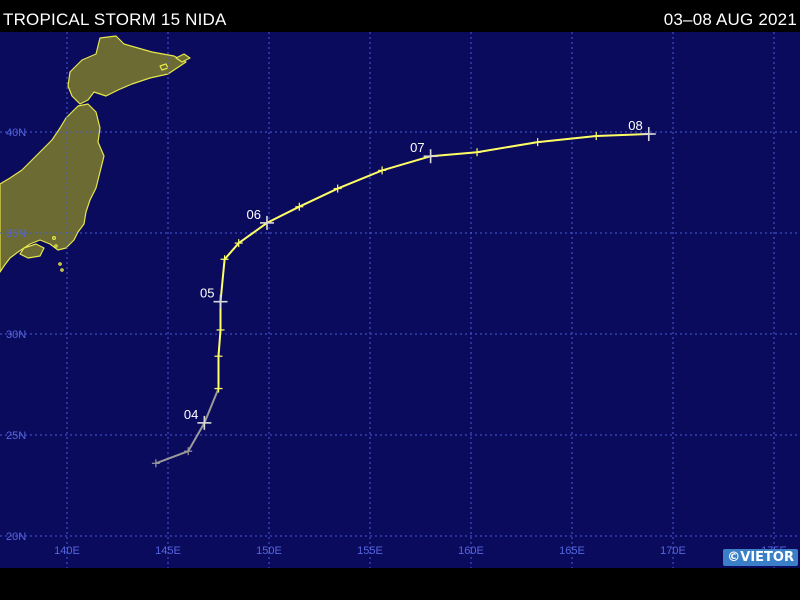  I want to click on lon-label: 140E, so click(67, 551).